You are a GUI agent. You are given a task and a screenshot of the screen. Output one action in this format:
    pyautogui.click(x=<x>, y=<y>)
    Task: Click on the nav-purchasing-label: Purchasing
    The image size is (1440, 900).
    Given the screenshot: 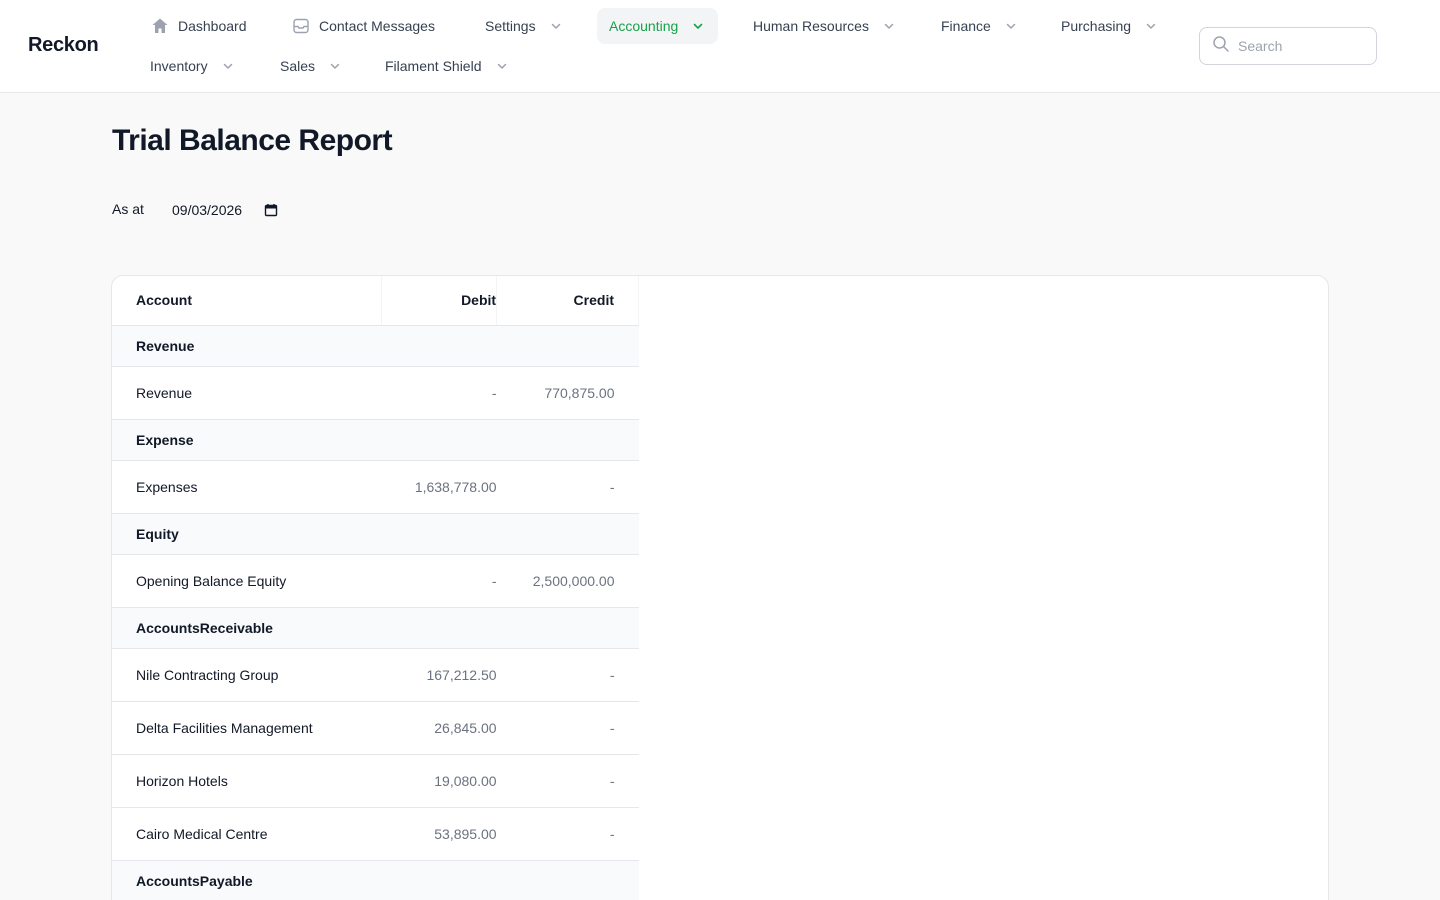 What is the action you would take?
    pyautogui.click(x=1096, y=26)
    